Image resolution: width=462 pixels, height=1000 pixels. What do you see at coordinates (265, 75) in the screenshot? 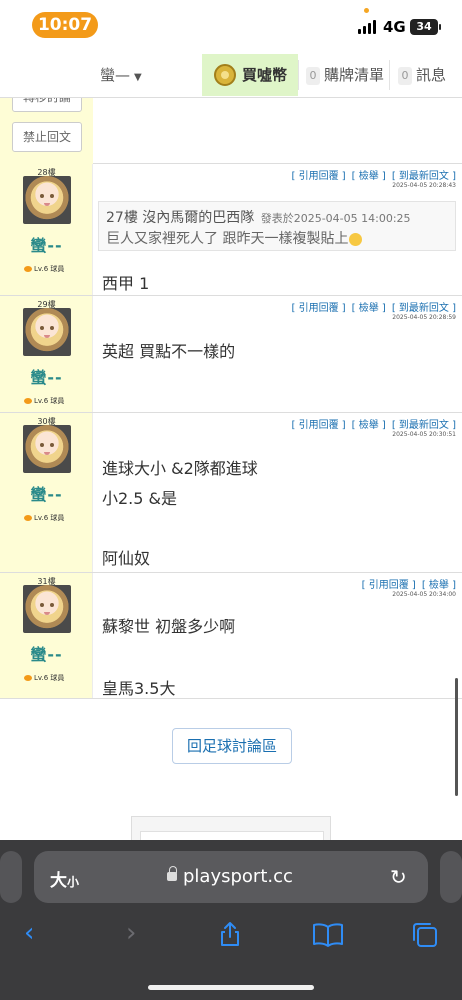
I see `buy-coins-label: 買噓幣` at bounding box center [265, 75].